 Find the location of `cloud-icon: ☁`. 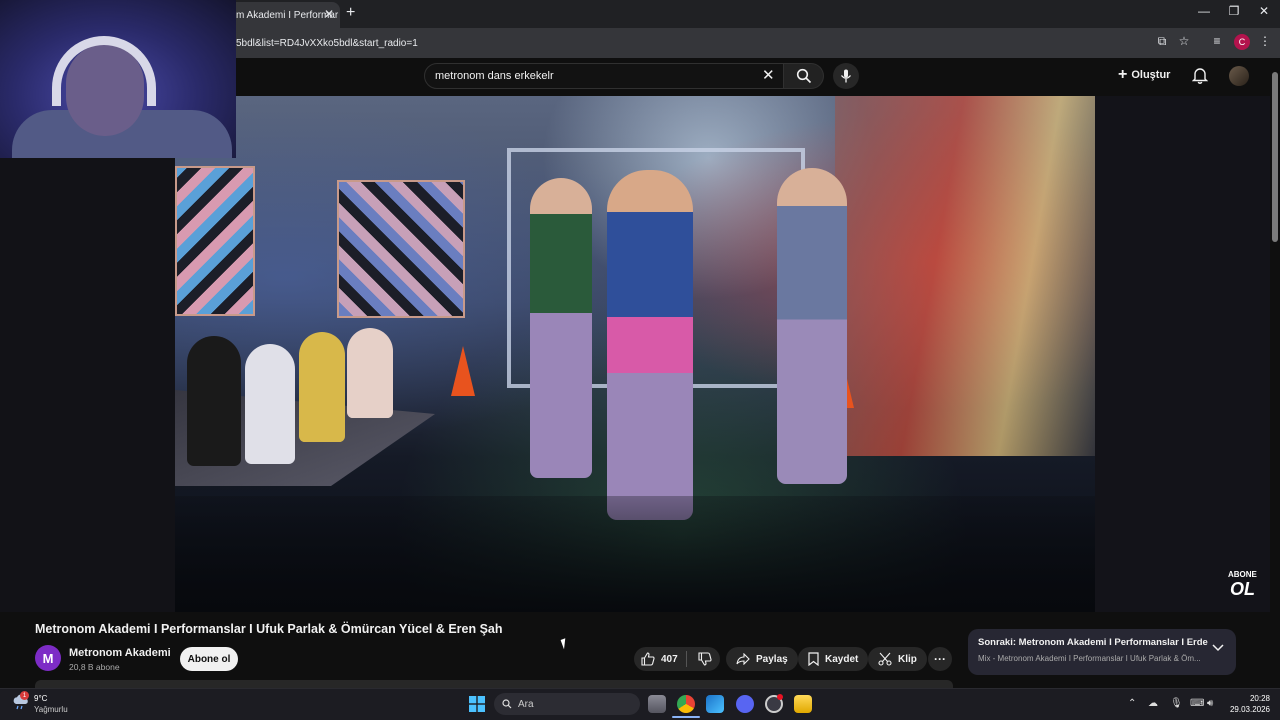

cloud-icon: ☁ is located at coordinates (1153, 703).